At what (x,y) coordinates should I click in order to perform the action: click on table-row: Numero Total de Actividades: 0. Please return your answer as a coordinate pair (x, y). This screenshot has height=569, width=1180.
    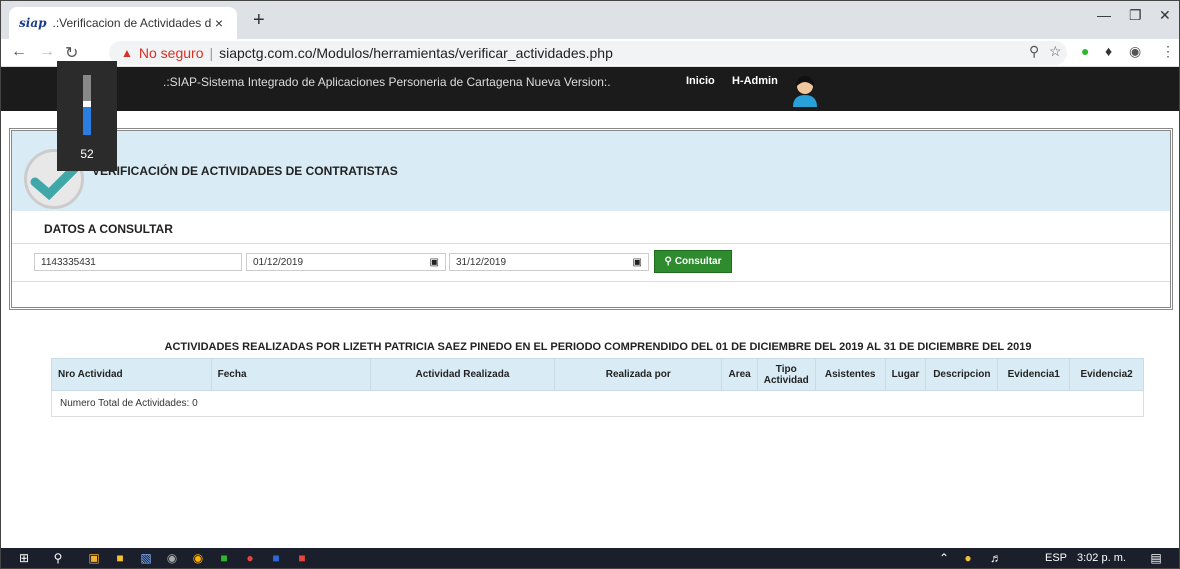
    Looking at the image, I should click on (597, 403).